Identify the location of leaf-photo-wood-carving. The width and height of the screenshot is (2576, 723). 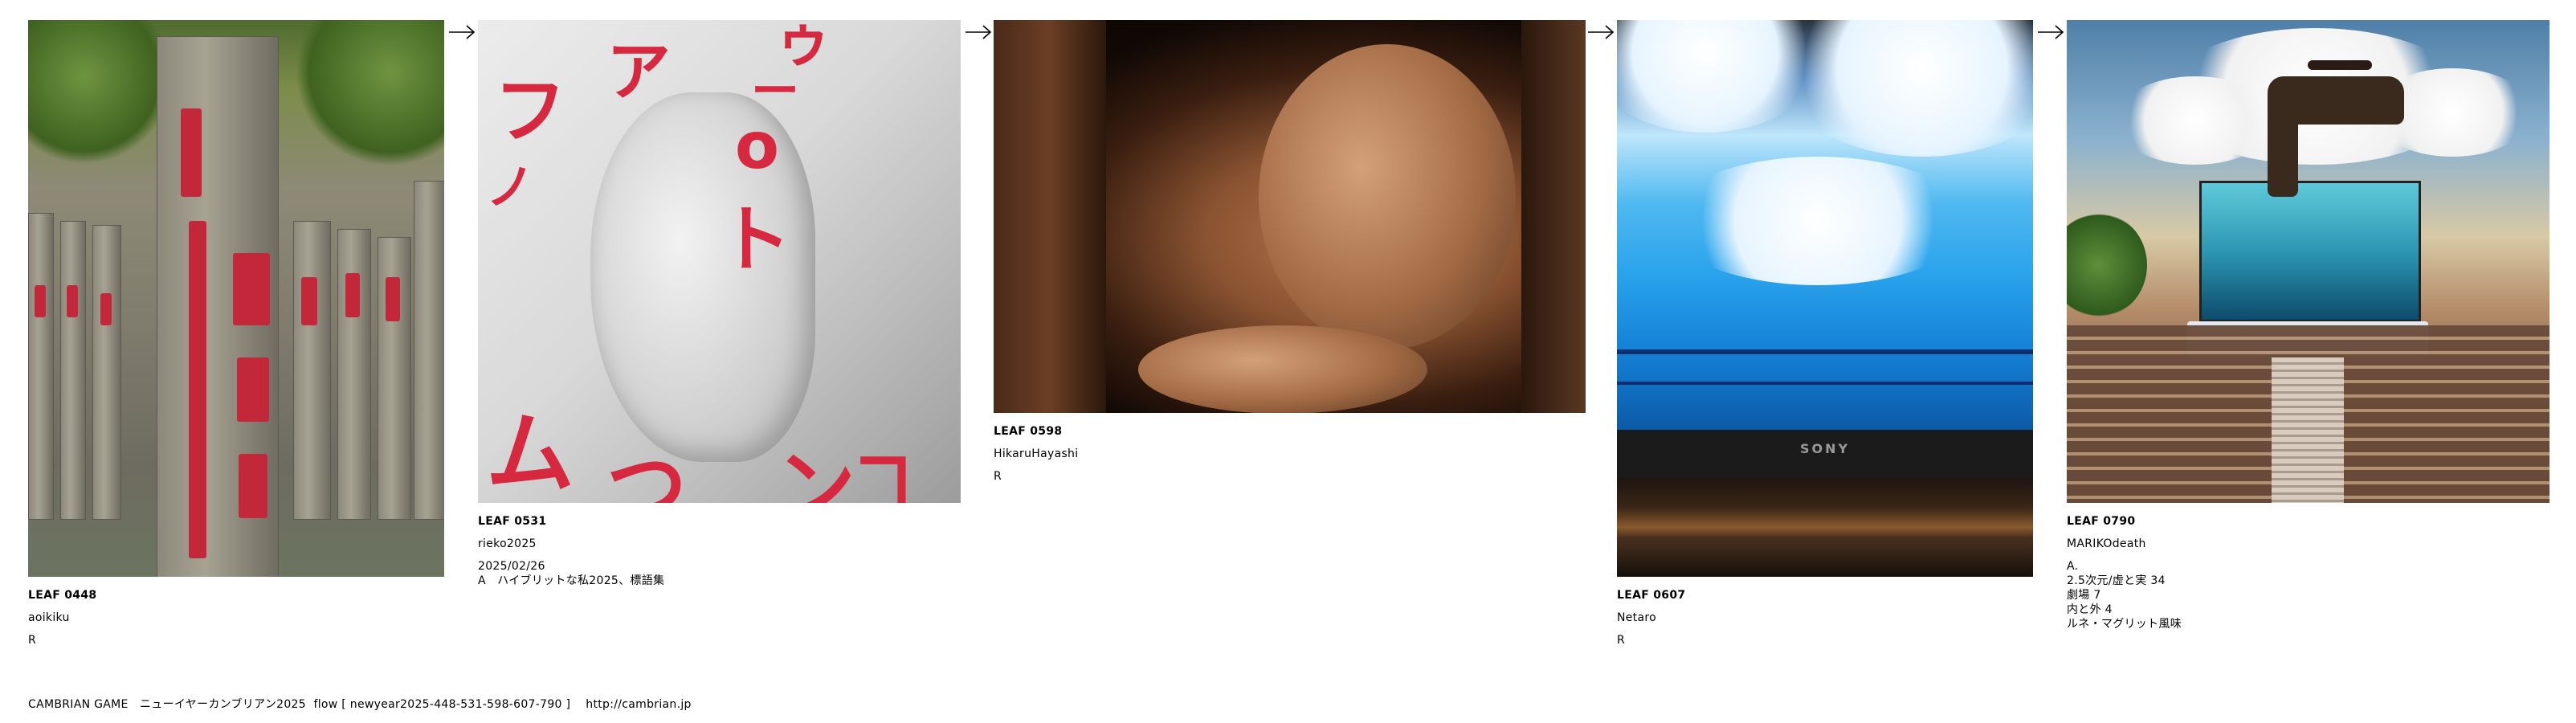
(1290, 217).